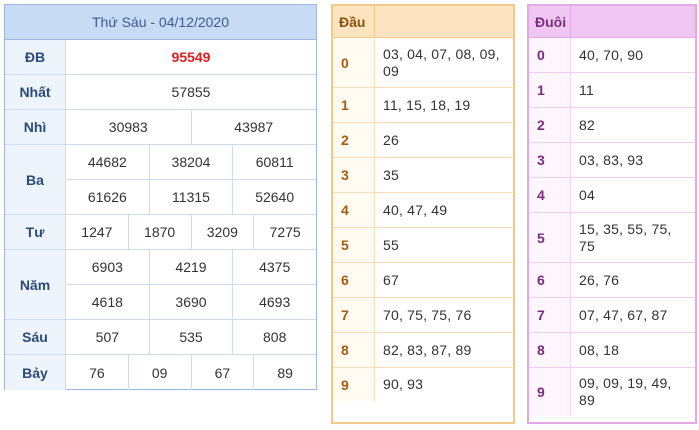 This screenshot has width=699, height=430. Describe the element at coordinates (35, 57) in the screenshot. I see `prize-label: ĐB` at that location.